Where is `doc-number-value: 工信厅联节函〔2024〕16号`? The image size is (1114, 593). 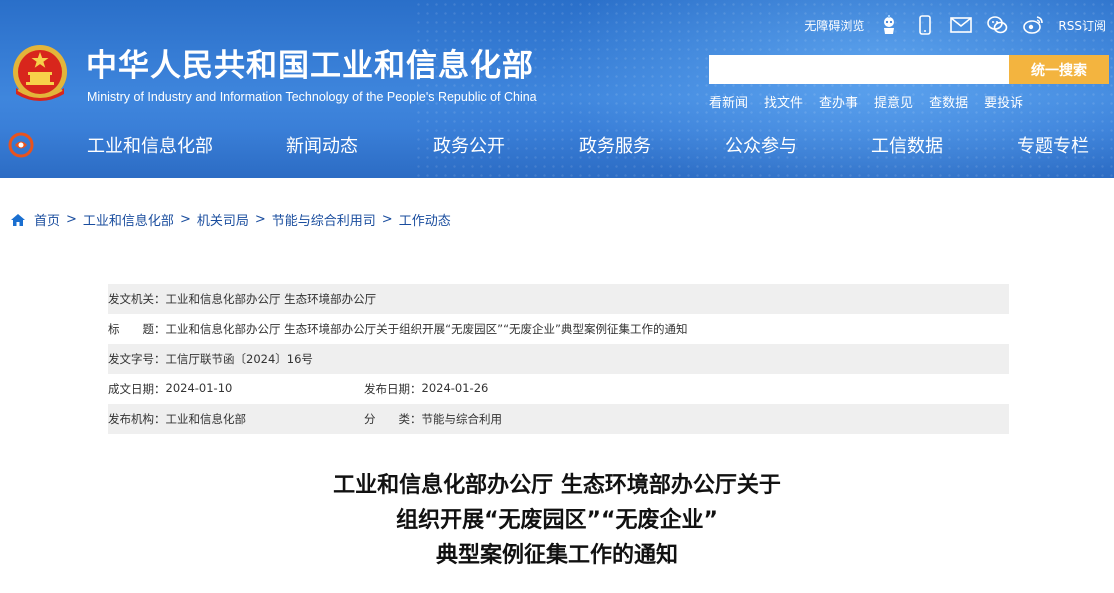
doc-number-value: 工信厅联节函〔2024〕16号 is located at coordinates (239, 359).